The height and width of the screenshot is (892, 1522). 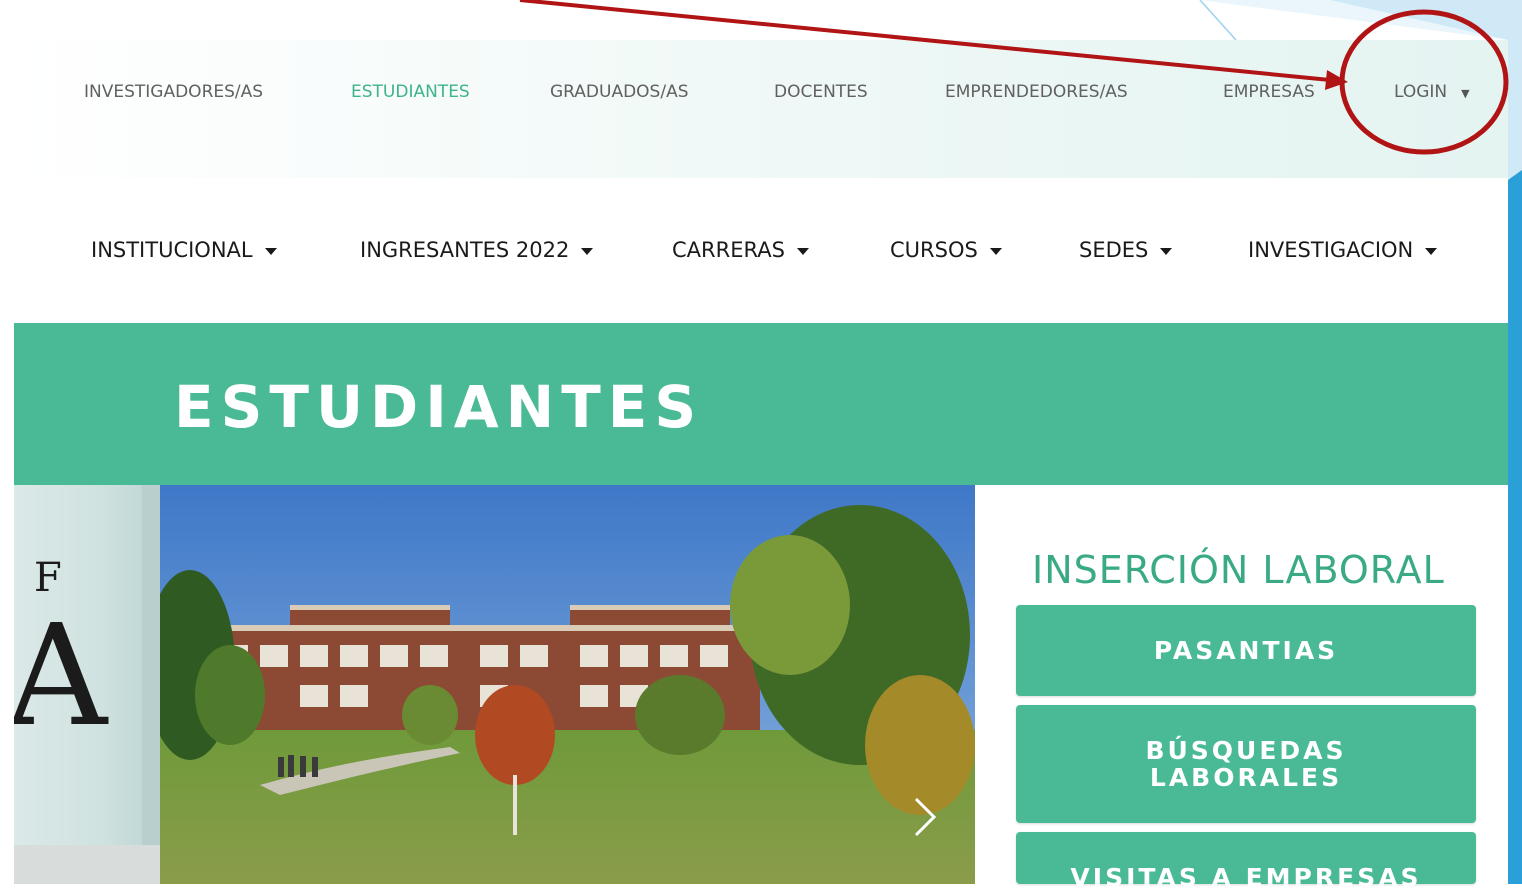 I want to click on pasantias-button: PASANTIAS, so click(x=1246, y=650).